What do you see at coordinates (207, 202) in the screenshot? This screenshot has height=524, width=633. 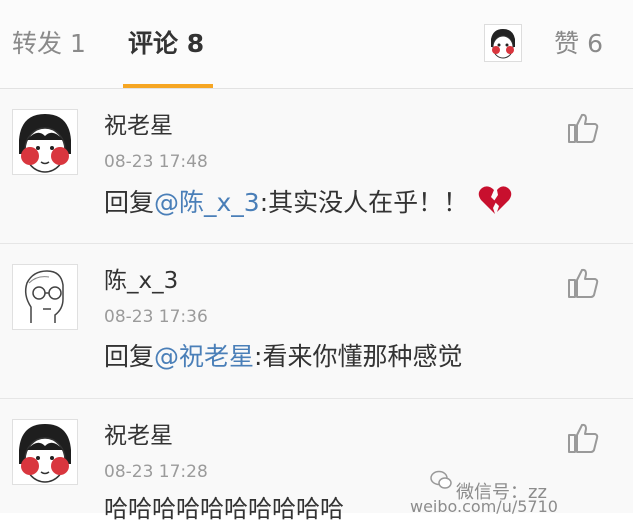 I see `mention-link: @陈_x_3` at bounding box center [207, 202].